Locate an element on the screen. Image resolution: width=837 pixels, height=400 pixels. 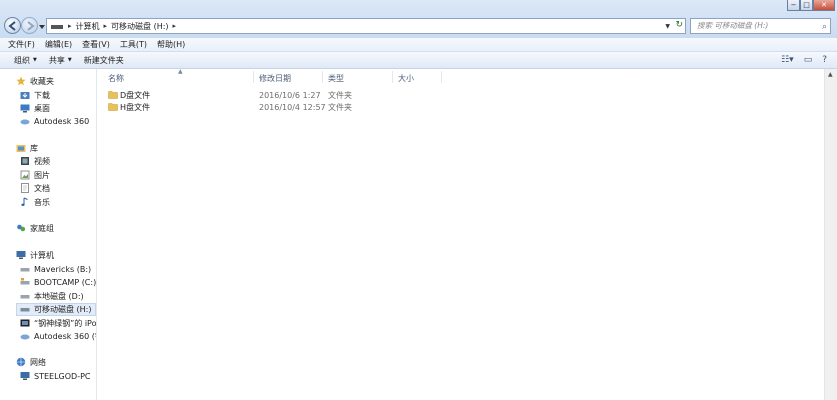
file-row: H盘文件 2016/10/4 12:57 文件夹 is located at coordinates (276, 107).